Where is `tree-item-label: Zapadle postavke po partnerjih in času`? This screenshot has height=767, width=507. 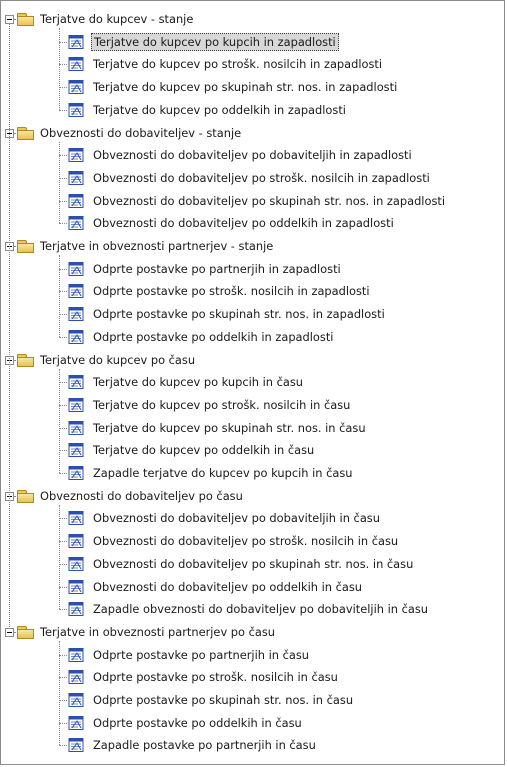 tree-item-label: Zapadle postavke po partnerjih in času is located at coordinates (204, 745).